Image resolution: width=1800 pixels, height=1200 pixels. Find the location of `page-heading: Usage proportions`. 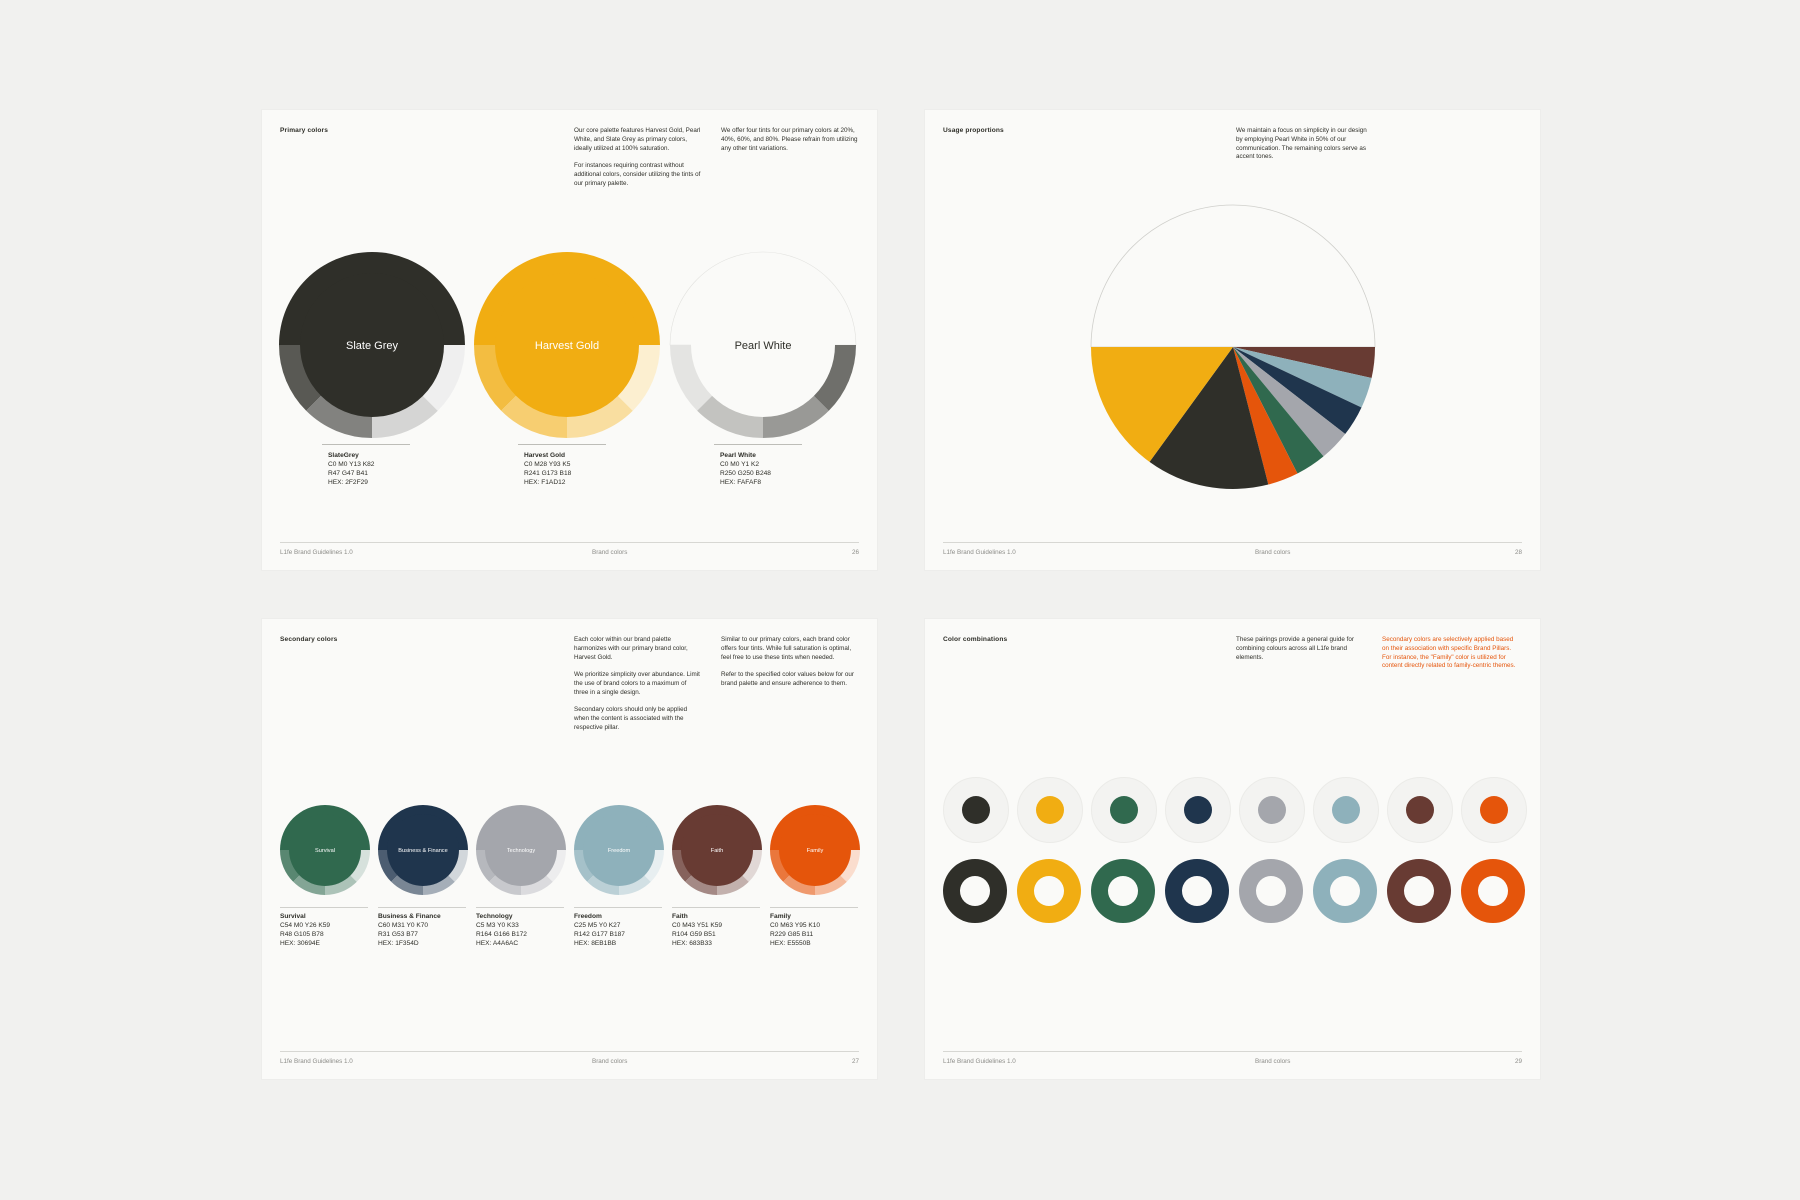

page-heading: Usage proportions is located at coordinates (973, 130).